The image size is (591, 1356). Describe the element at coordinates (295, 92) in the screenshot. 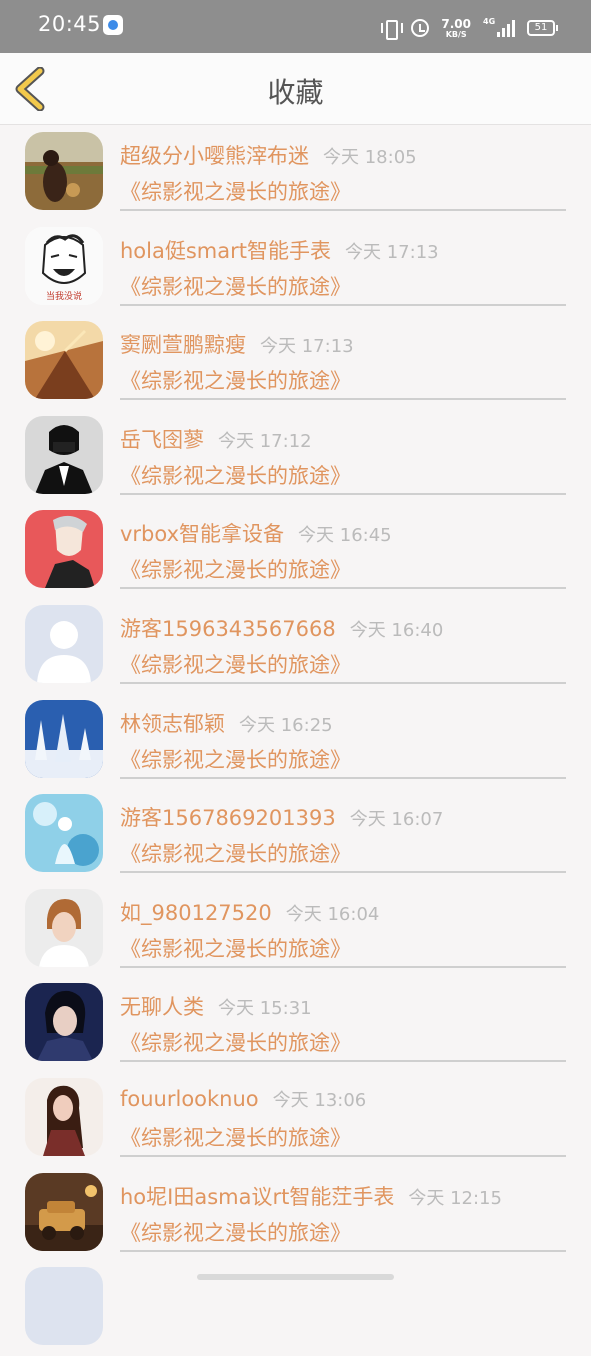

I see `page-title: 收藏` at that location.